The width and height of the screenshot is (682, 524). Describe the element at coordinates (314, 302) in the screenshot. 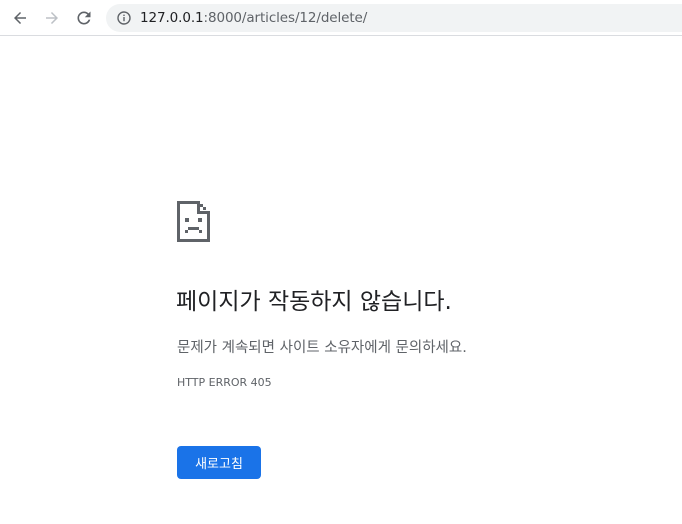

I see `error-heading: 페이지가 작동하지 않습니다.` at that location.